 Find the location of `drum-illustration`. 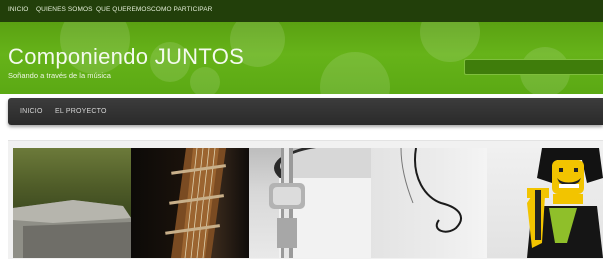

drum-illustration is located at coordinates (320, 203).